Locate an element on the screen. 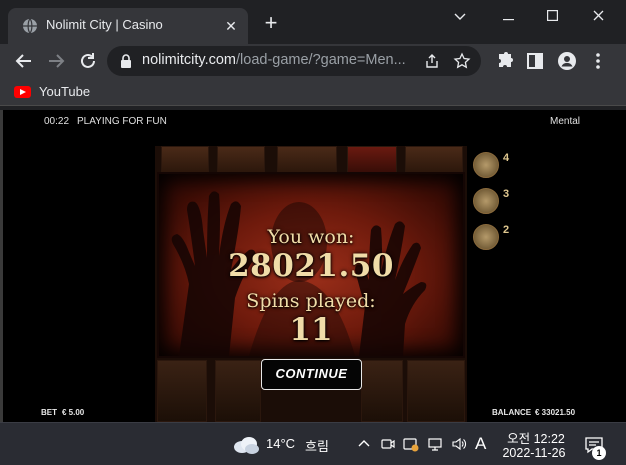 Image resolution: width=626 pixels, height=465 pixels. bookmarks-bar: YouTube is located at coordinates (313, 92).